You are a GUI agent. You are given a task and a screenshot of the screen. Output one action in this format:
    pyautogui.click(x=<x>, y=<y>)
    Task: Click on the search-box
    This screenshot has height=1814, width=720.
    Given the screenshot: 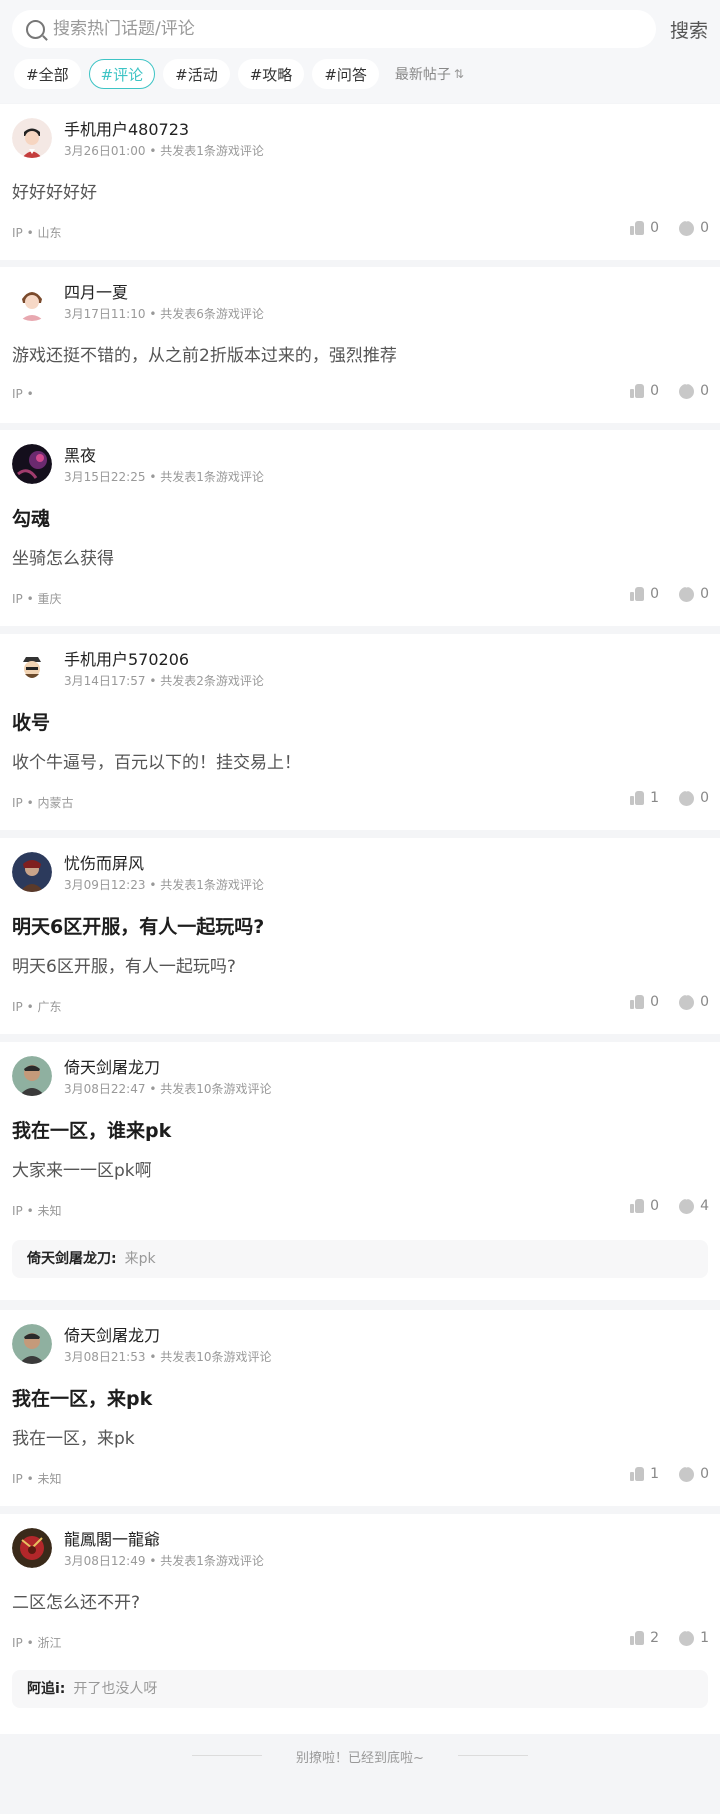 What is the action you would take?
    pyautogui.click(x=334, y=29)
    